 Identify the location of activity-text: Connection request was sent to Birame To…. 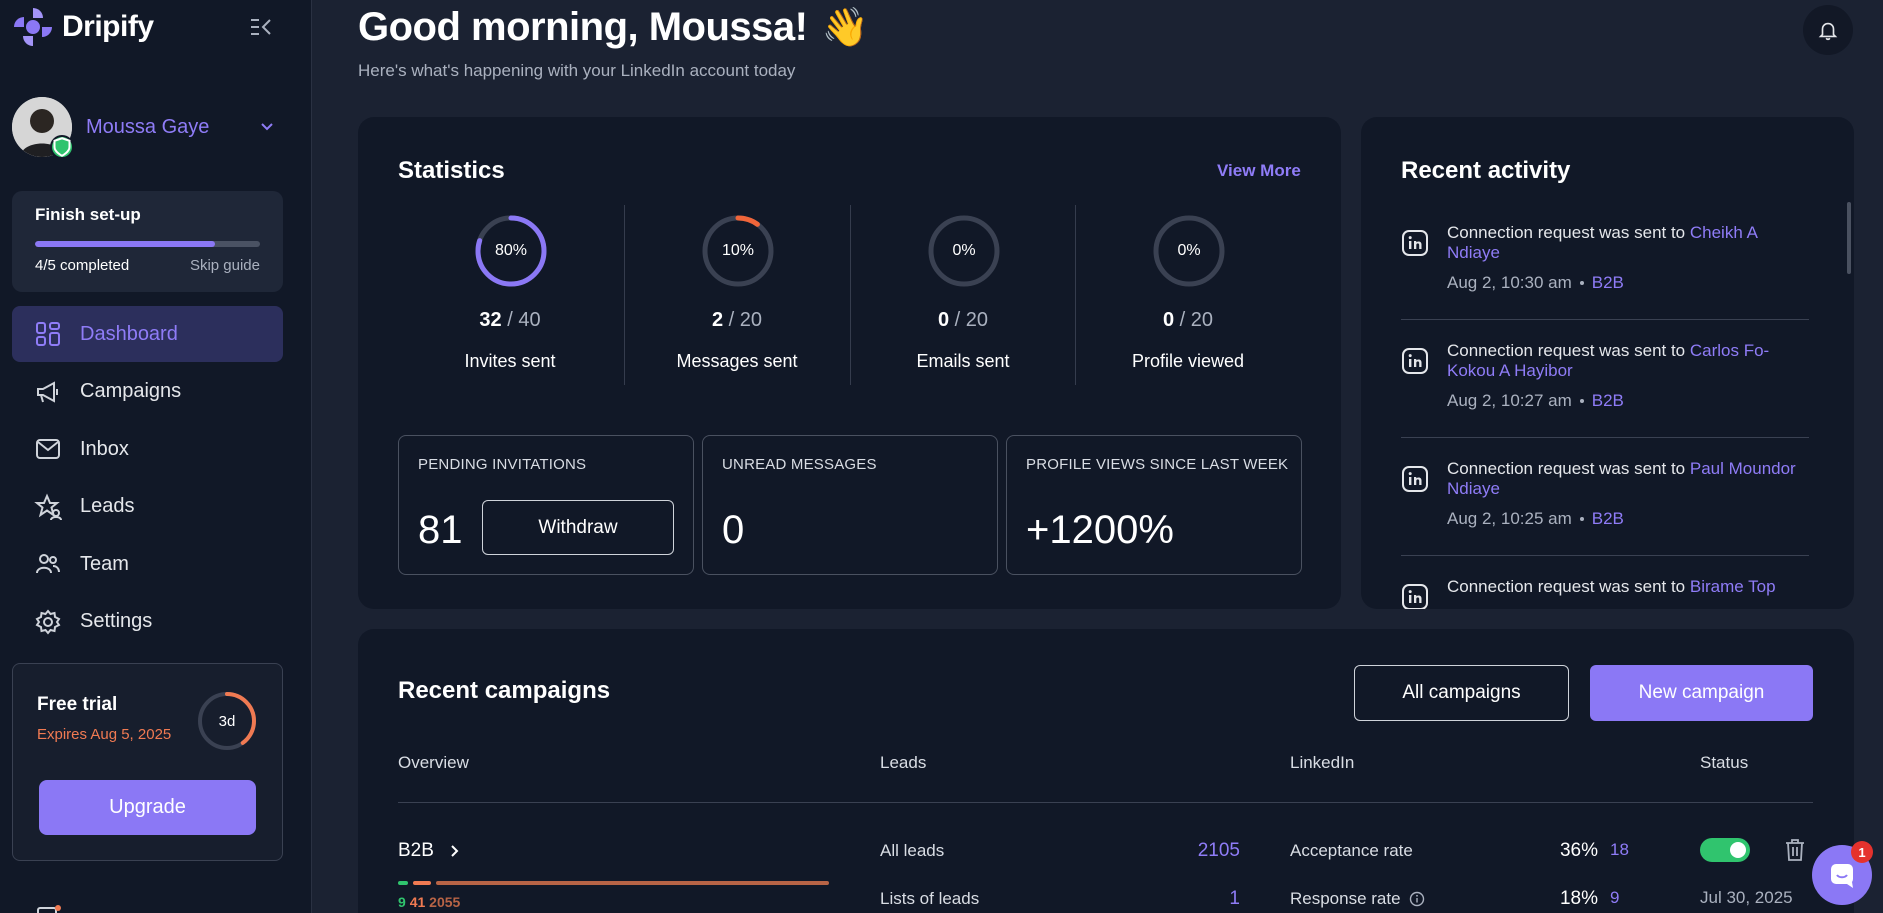
(1611, 586).